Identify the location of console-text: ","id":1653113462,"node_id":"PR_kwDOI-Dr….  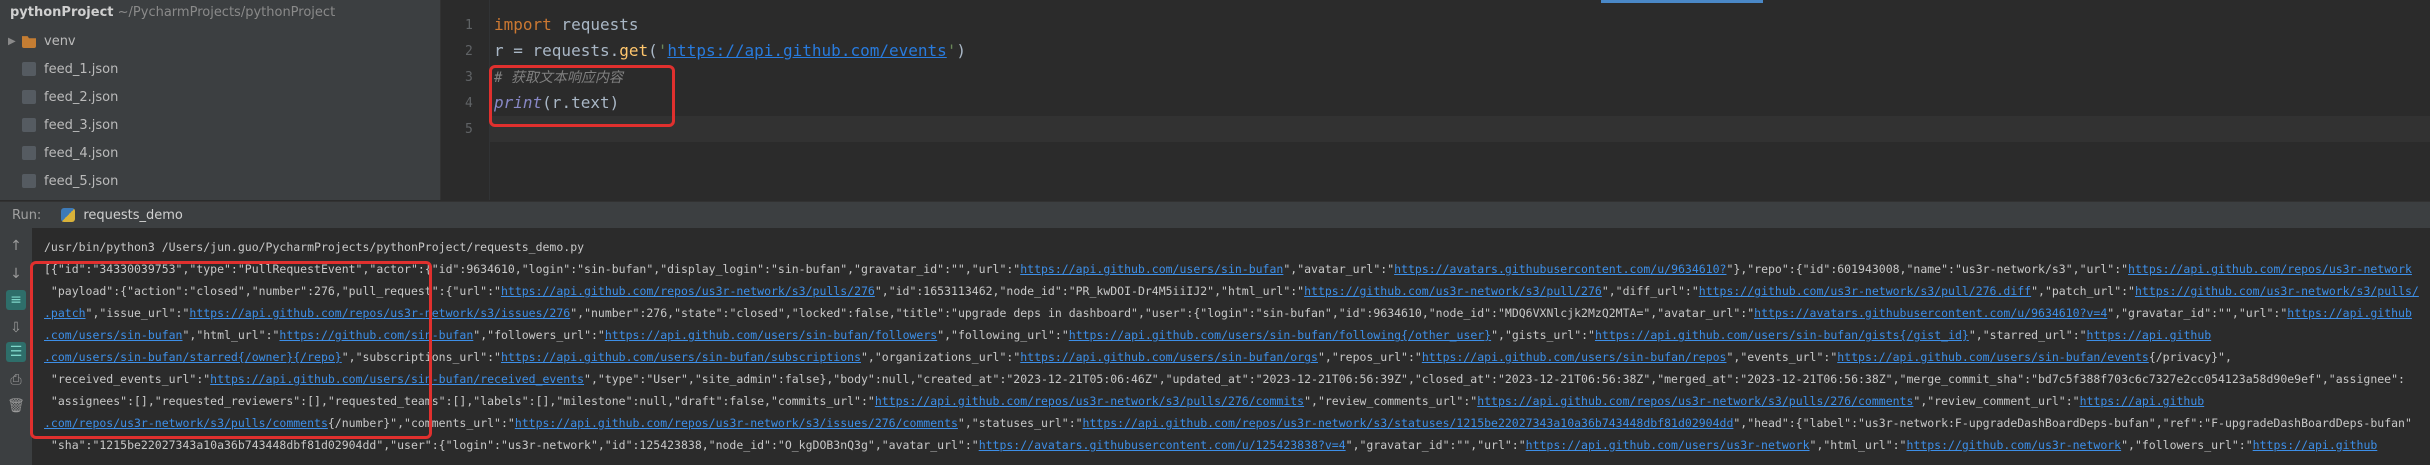
(1089, 291).